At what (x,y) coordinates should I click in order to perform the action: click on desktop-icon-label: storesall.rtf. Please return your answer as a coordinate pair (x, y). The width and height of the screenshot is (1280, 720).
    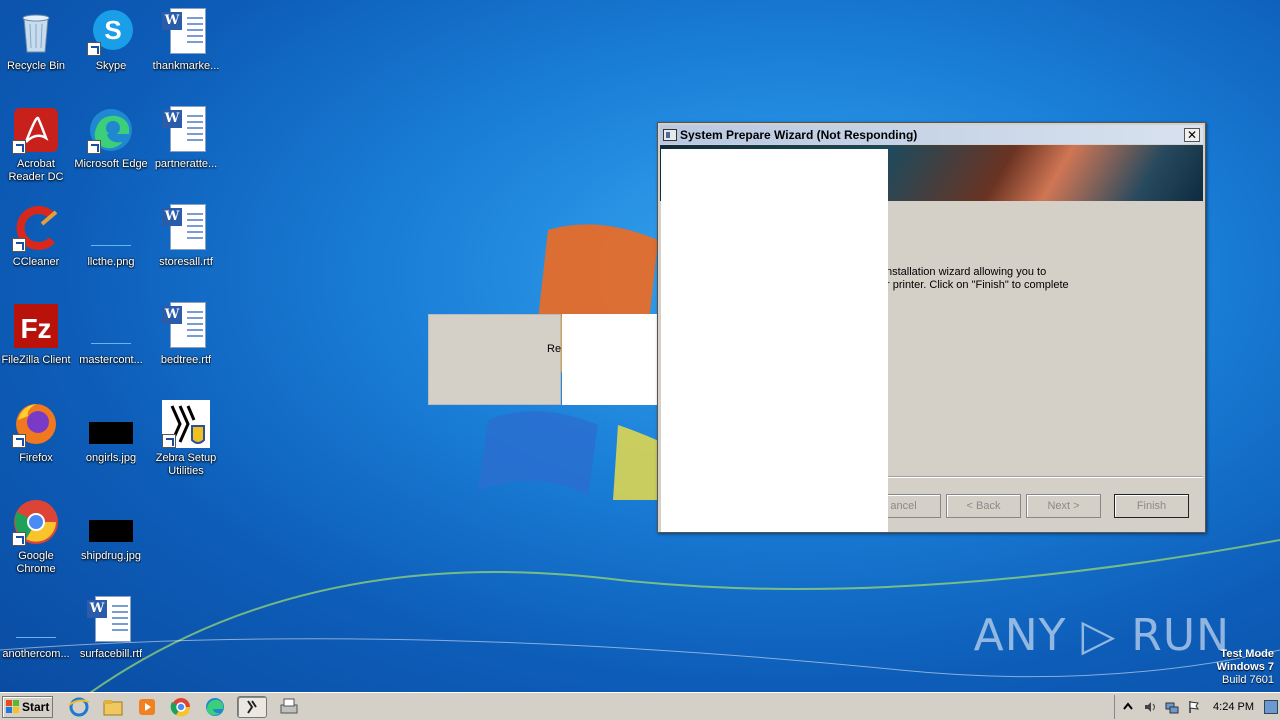
    Looking at the image, I should click on (186, 262).